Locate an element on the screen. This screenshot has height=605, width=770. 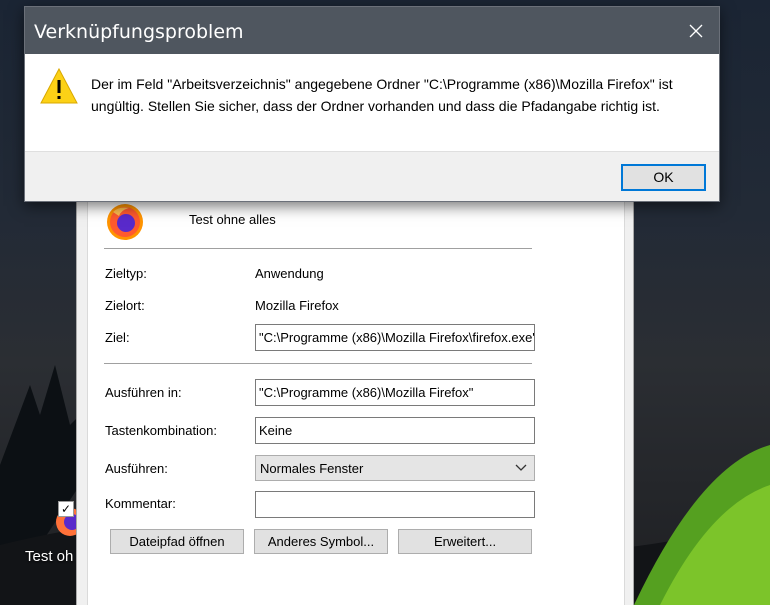
zieltyp-value: Anwendung is located at coordinates (289, 273).